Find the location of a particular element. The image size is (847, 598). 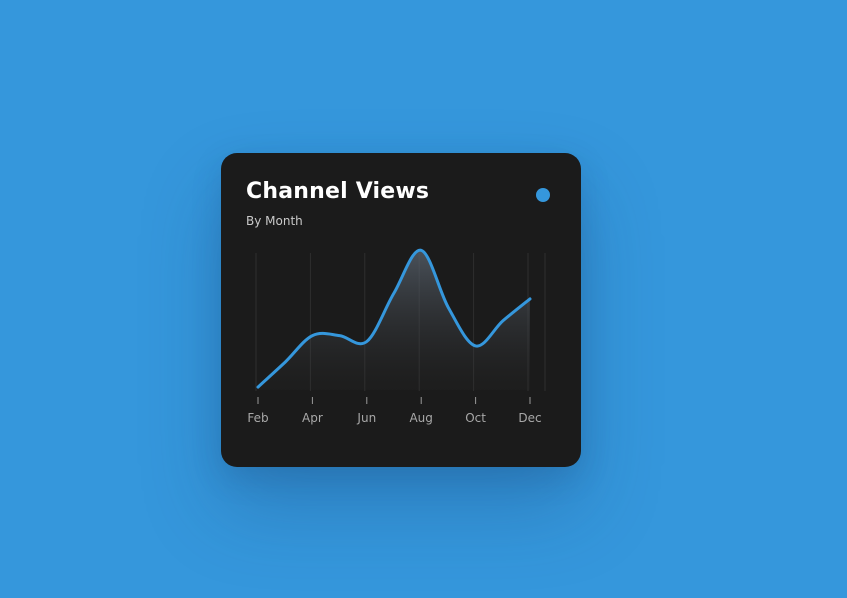

area-chart: Feb Apr Jun Aug Oct Dec is located at coordinates (396, 336).